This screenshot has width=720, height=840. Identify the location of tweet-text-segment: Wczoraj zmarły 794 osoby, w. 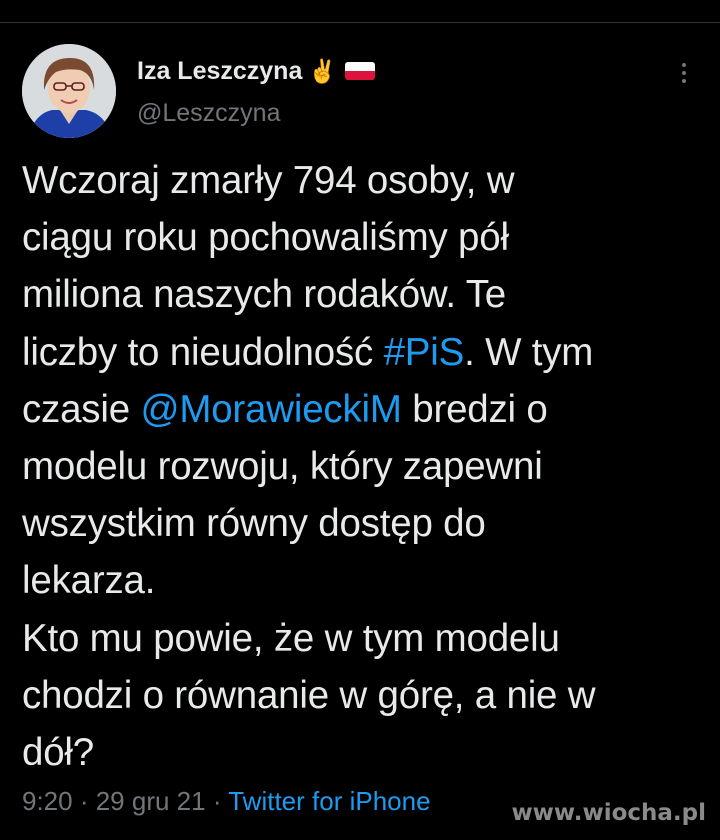
(268, 180).